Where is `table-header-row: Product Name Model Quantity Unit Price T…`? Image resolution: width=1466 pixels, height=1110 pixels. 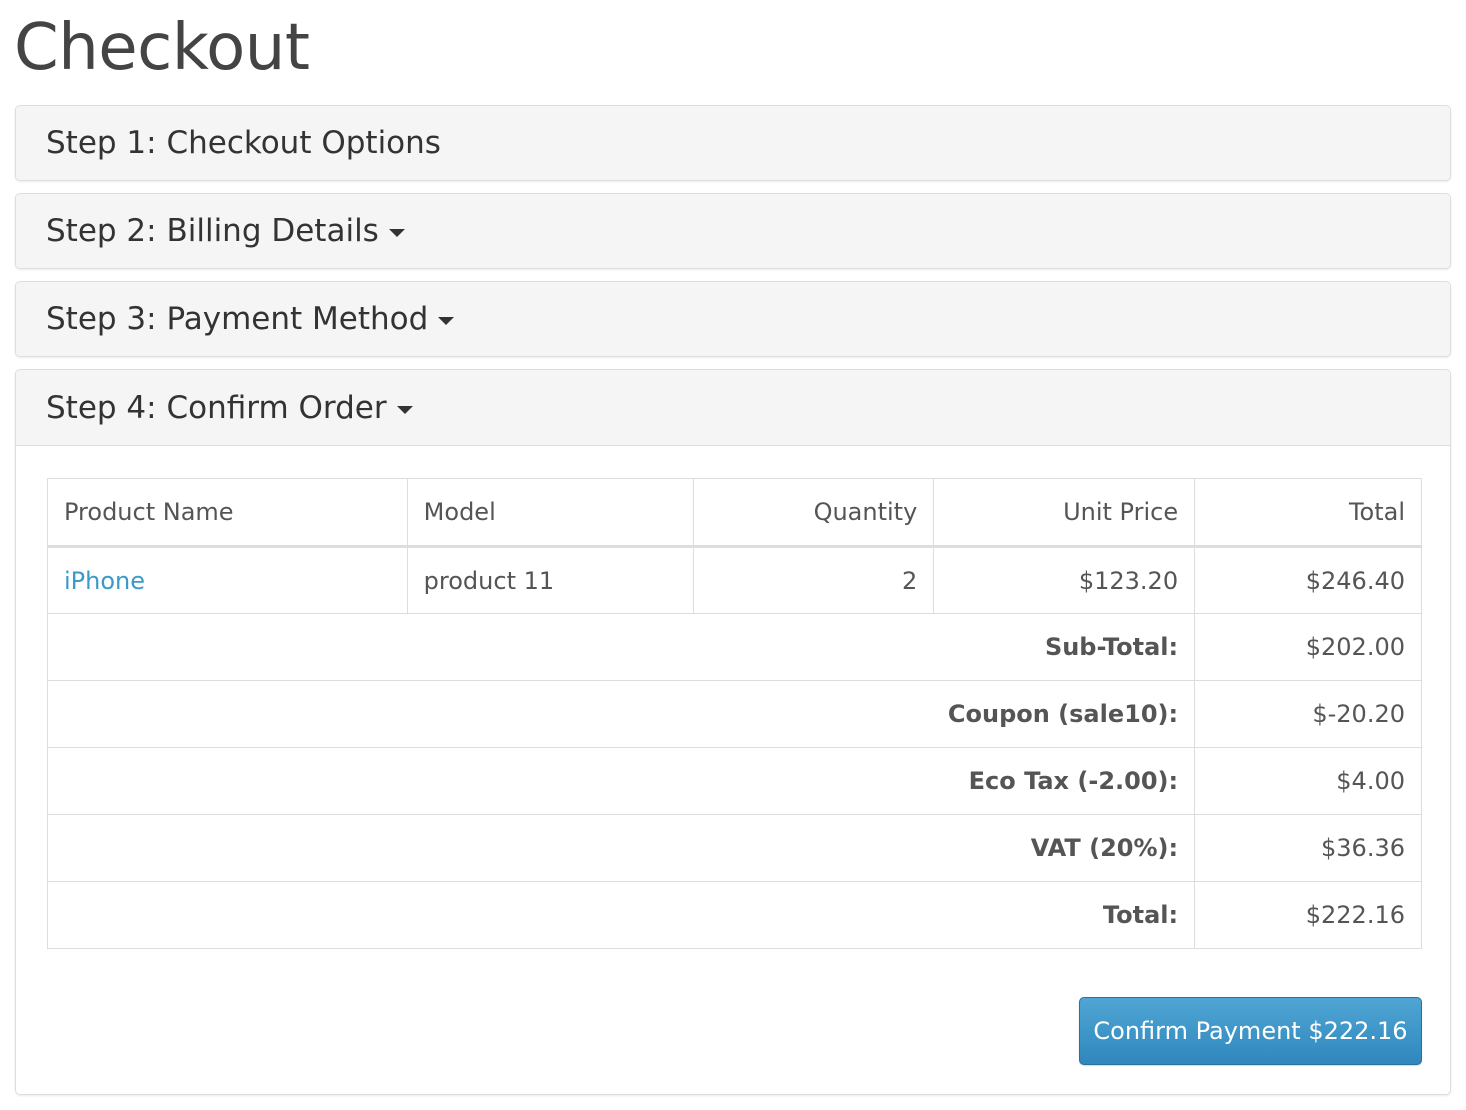
table-header-row: Product Name Model Quantity Unit Price T… is located at coordinates (734, 513).